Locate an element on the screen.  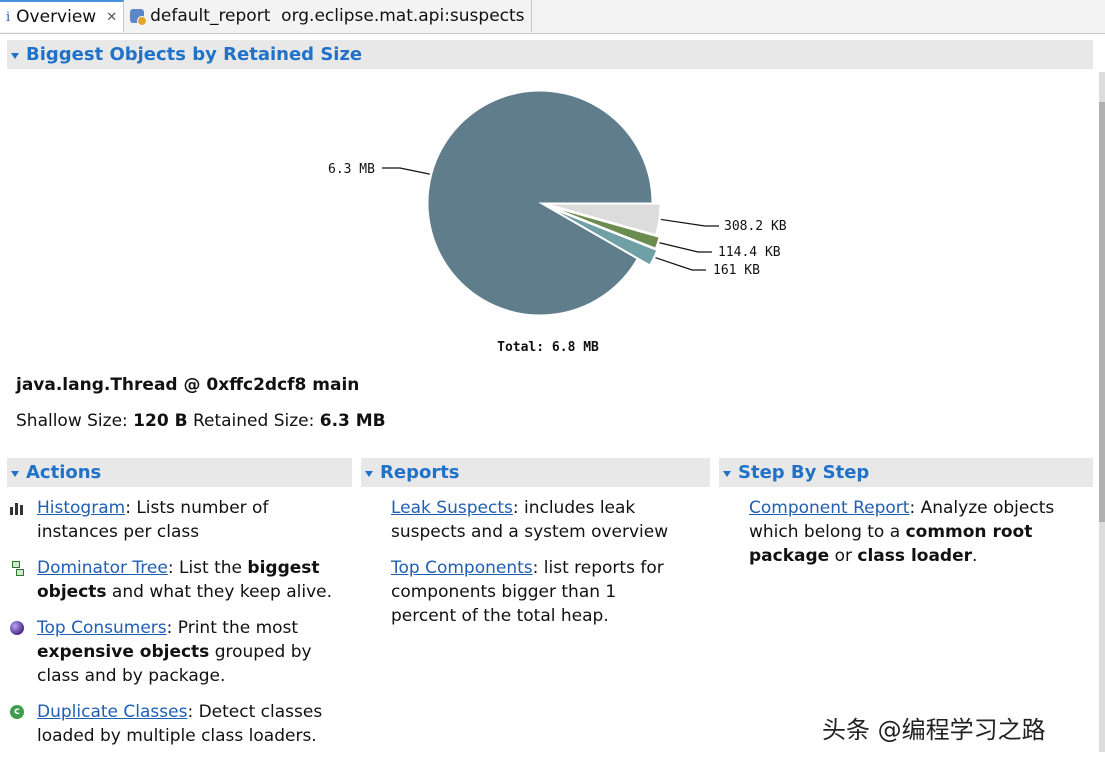
tab-overview: i Overview ✕ is located at coordinates (62, 16).